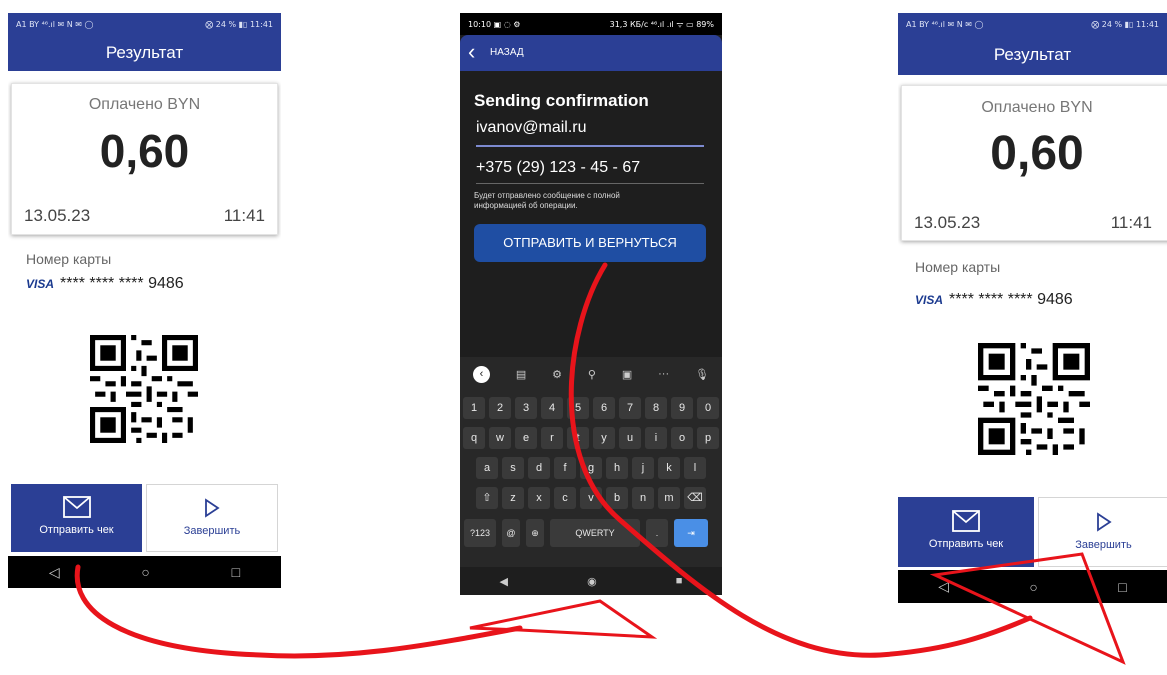 The width and height of the screenshot is (1167, 675). What do you see at coordinates (1027, 608) in the screenshot?
I see `arrowhead-right` at bounding box center [1027, 608].